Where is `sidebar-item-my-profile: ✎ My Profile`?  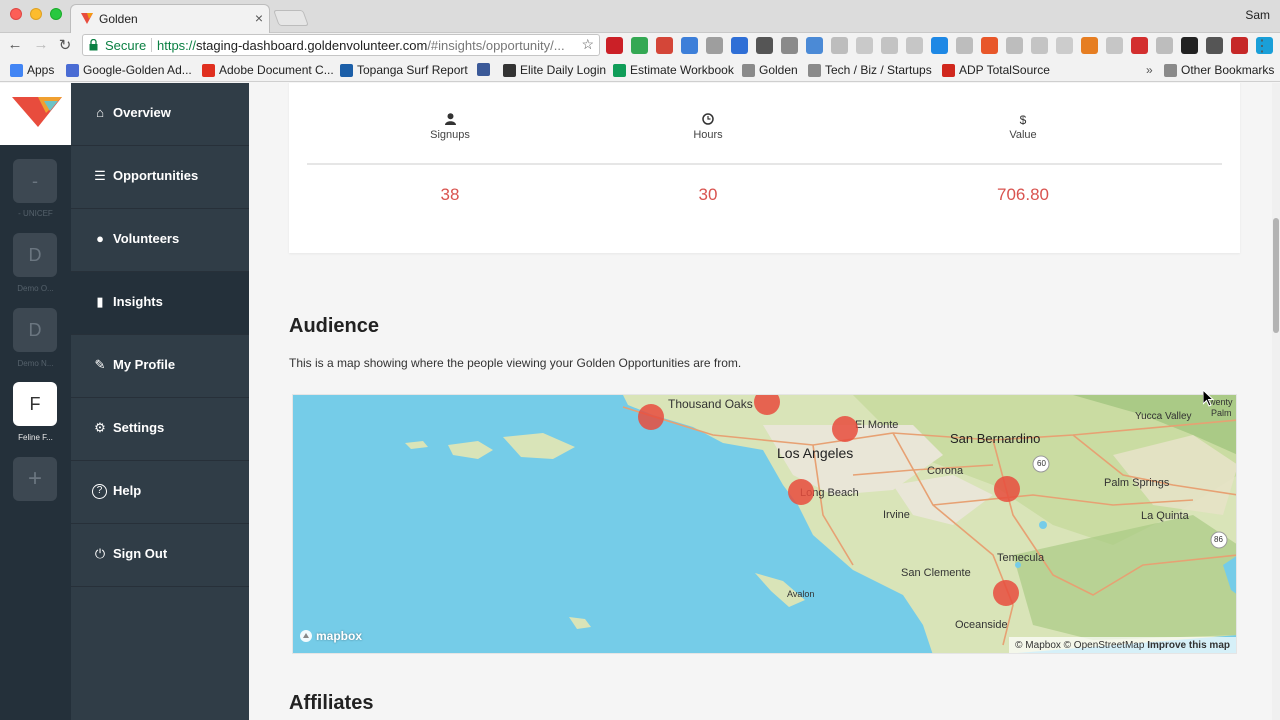 sidebar-item-my-profile: ✎ My Profile is located at coordinates (160, 366).